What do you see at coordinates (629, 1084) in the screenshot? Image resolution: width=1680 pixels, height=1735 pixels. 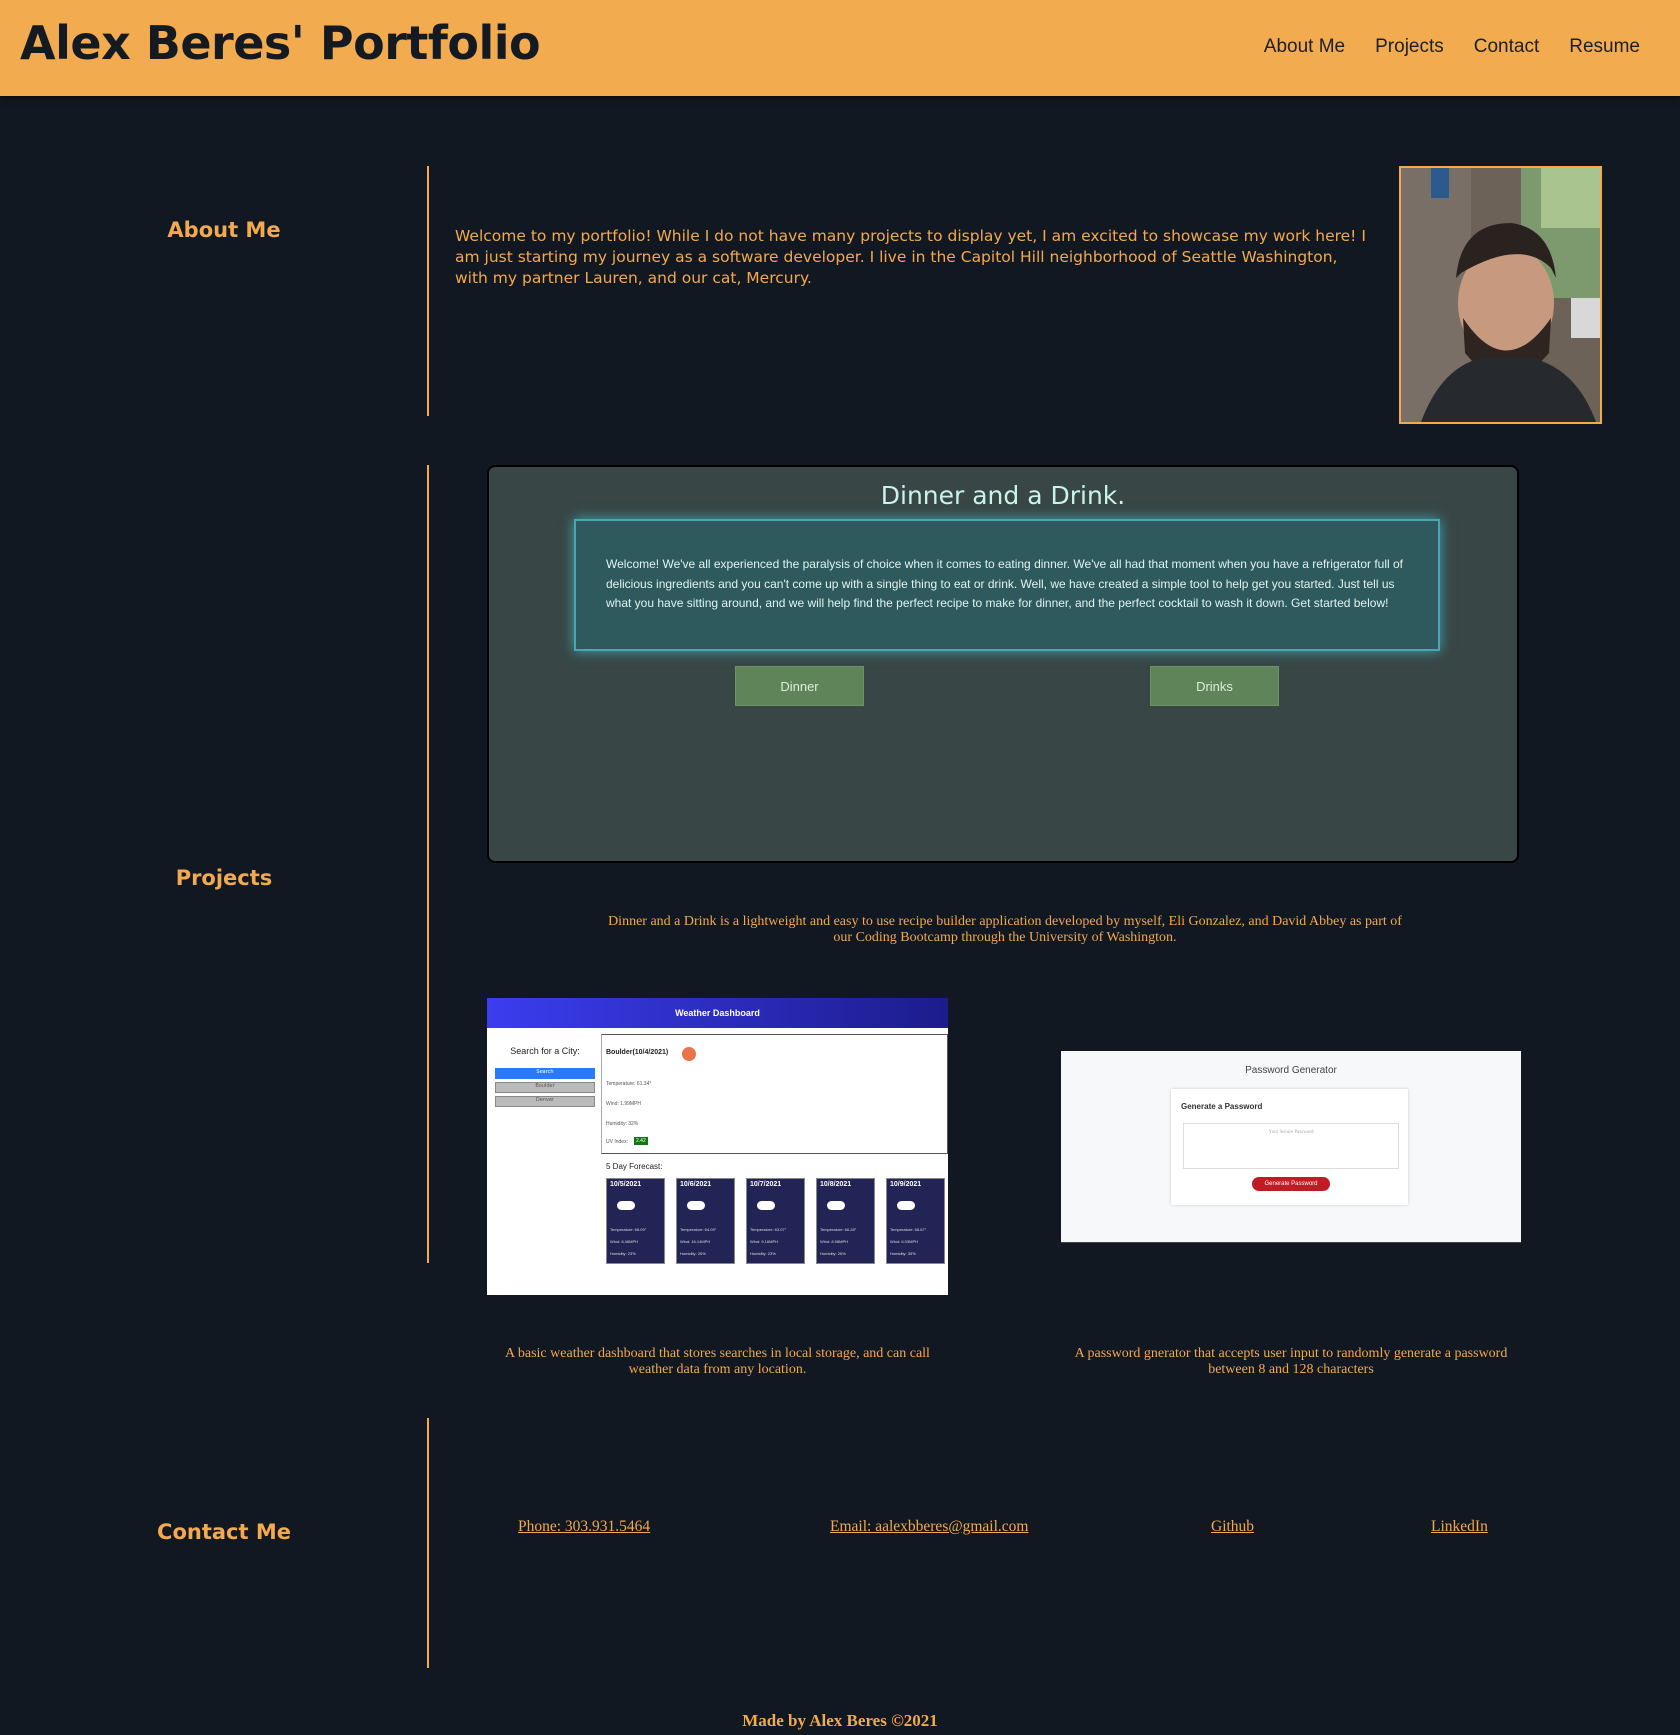 I see `weather-temp: Temperature: 61.34°` at bounding box center [629, 1084].